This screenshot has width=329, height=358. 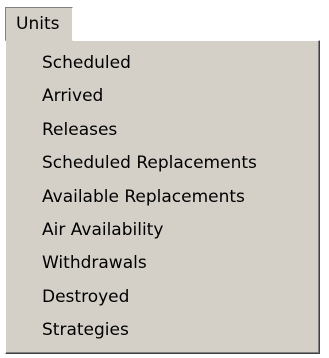 What do you see at coordinates (162, 163) in the screenshot?
I see `menu-item-scheduled-replacements: Scheduled Replacements` at bounding box center [162, 163].